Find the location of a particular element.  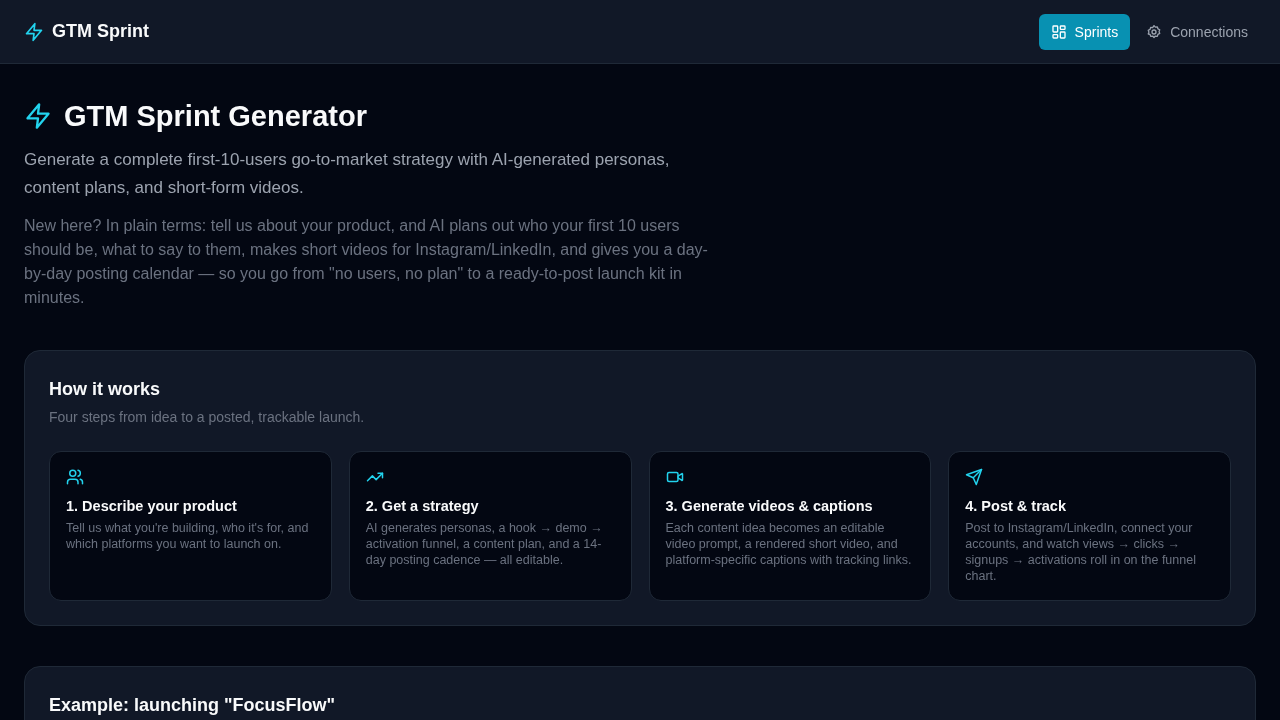

section-subtitle: Four steps from idea to a posted, trackable launch. is located at coordinates (207, 417).